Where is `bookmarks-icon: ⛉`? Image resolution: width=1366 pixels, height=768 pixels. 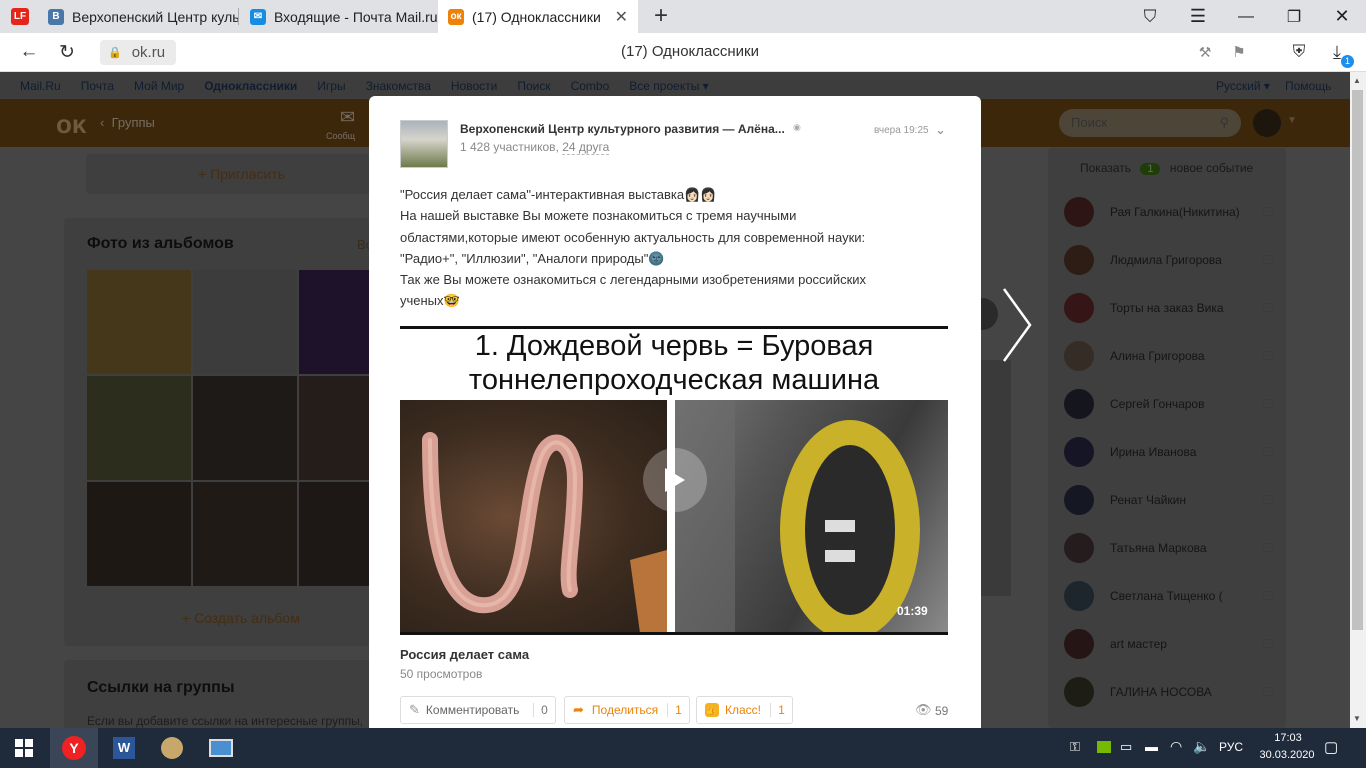
bookmarks-icon: ⛉ is located at coordinates (1150, 16).